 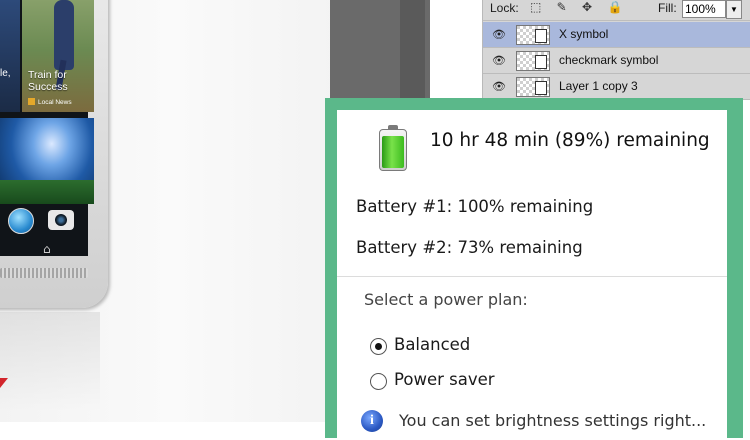 What do you see at coordinates (21, 221) in the screenshot?
I see `browser-globe-icon` at bounding box center [21, 221].